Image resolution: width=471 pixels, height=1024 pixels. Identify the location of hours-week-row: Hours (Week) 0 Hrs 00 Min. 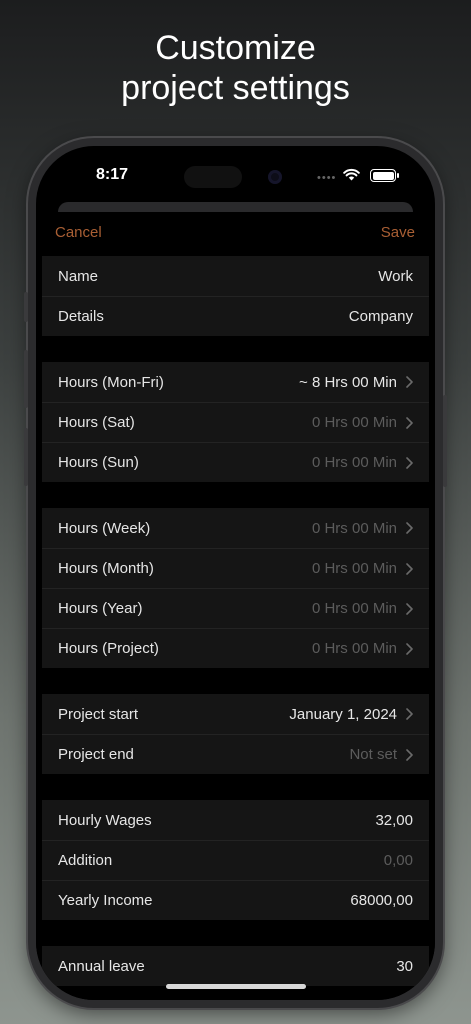
(235, 528).